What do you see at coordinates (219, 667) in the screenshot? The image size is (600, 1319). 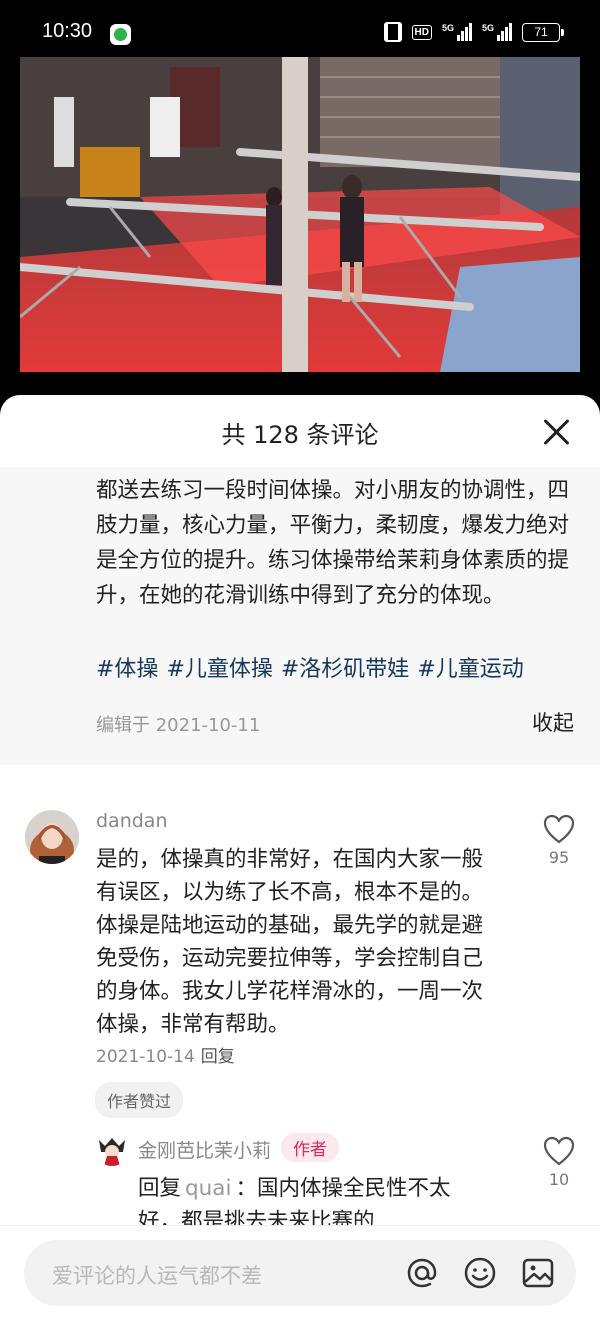 I see `tag: #儿童体操` at bounding box center [219, 667].